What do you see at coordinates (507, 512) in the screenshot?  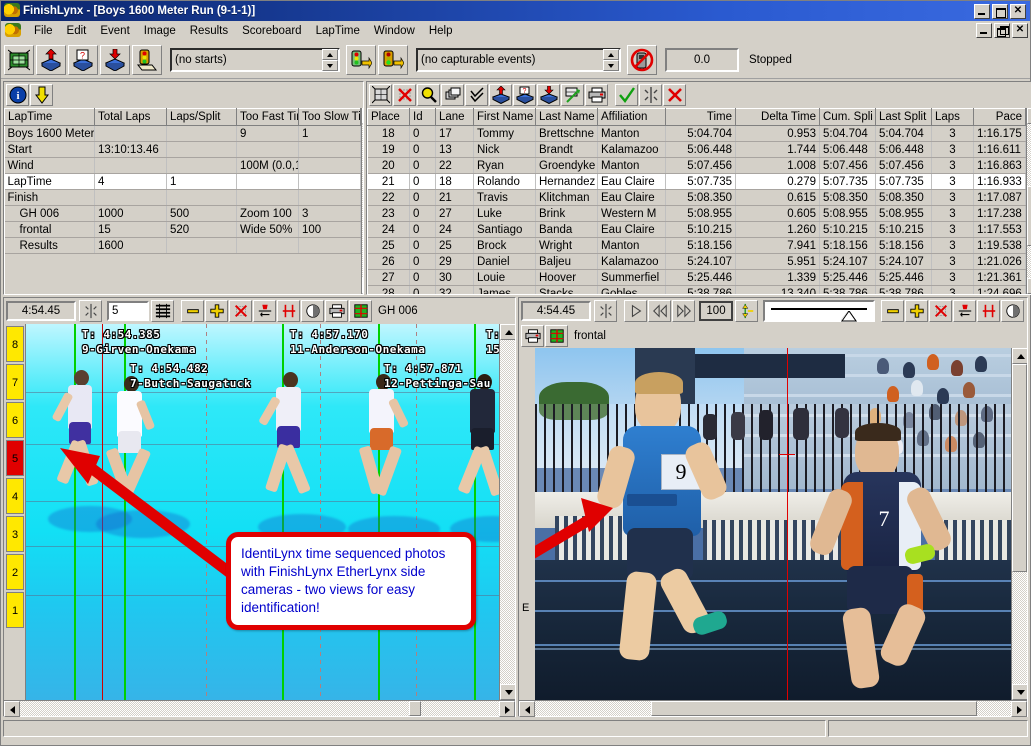 I see `photofinish-scroll-track` at bounding box center [507, 512].